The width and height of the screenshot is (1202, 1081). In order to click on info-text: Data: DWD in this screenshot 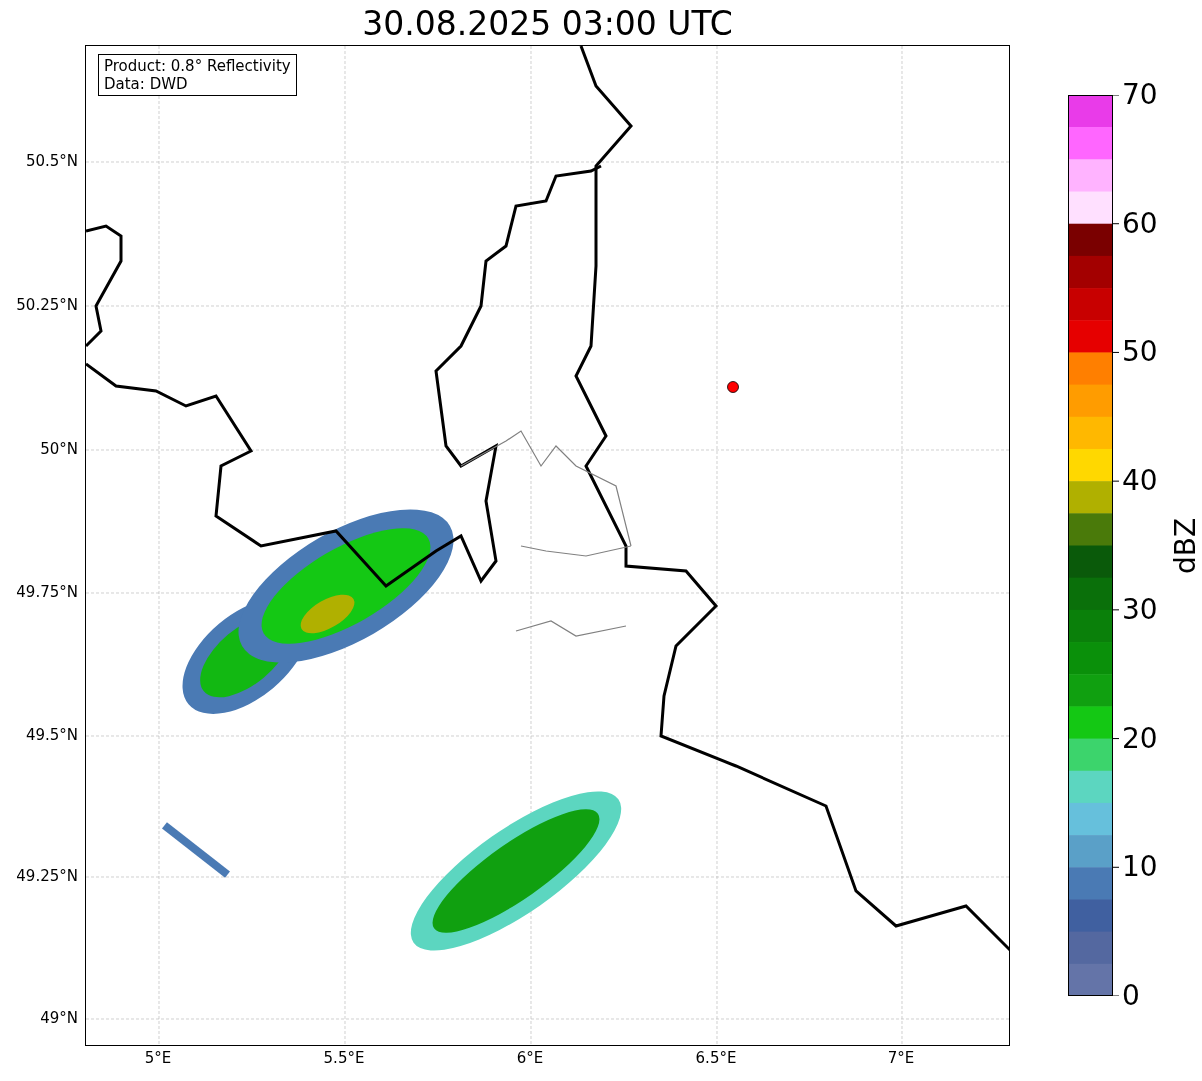, I will do `click(146, 84)`.